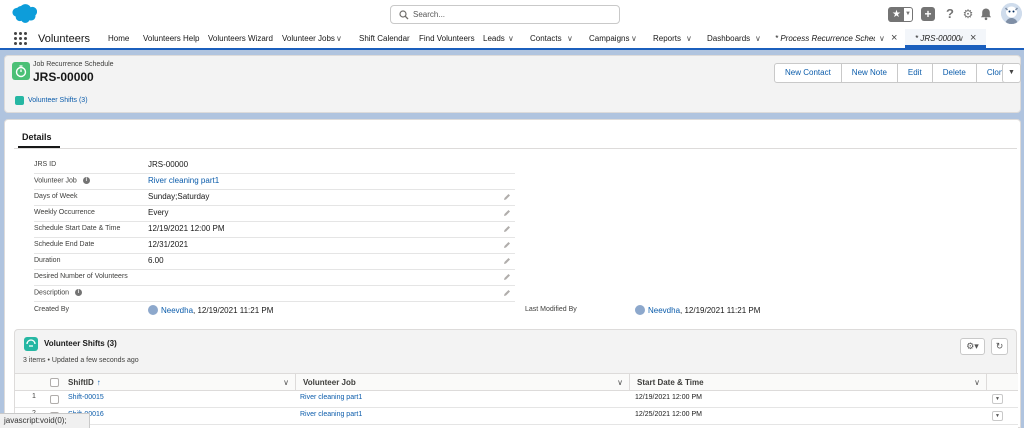 The image size is (1024, 428). What do you see at coordinates (37, 137) in the screenshot?
I see `tab-details: Details` at bounding box center [37, 137].